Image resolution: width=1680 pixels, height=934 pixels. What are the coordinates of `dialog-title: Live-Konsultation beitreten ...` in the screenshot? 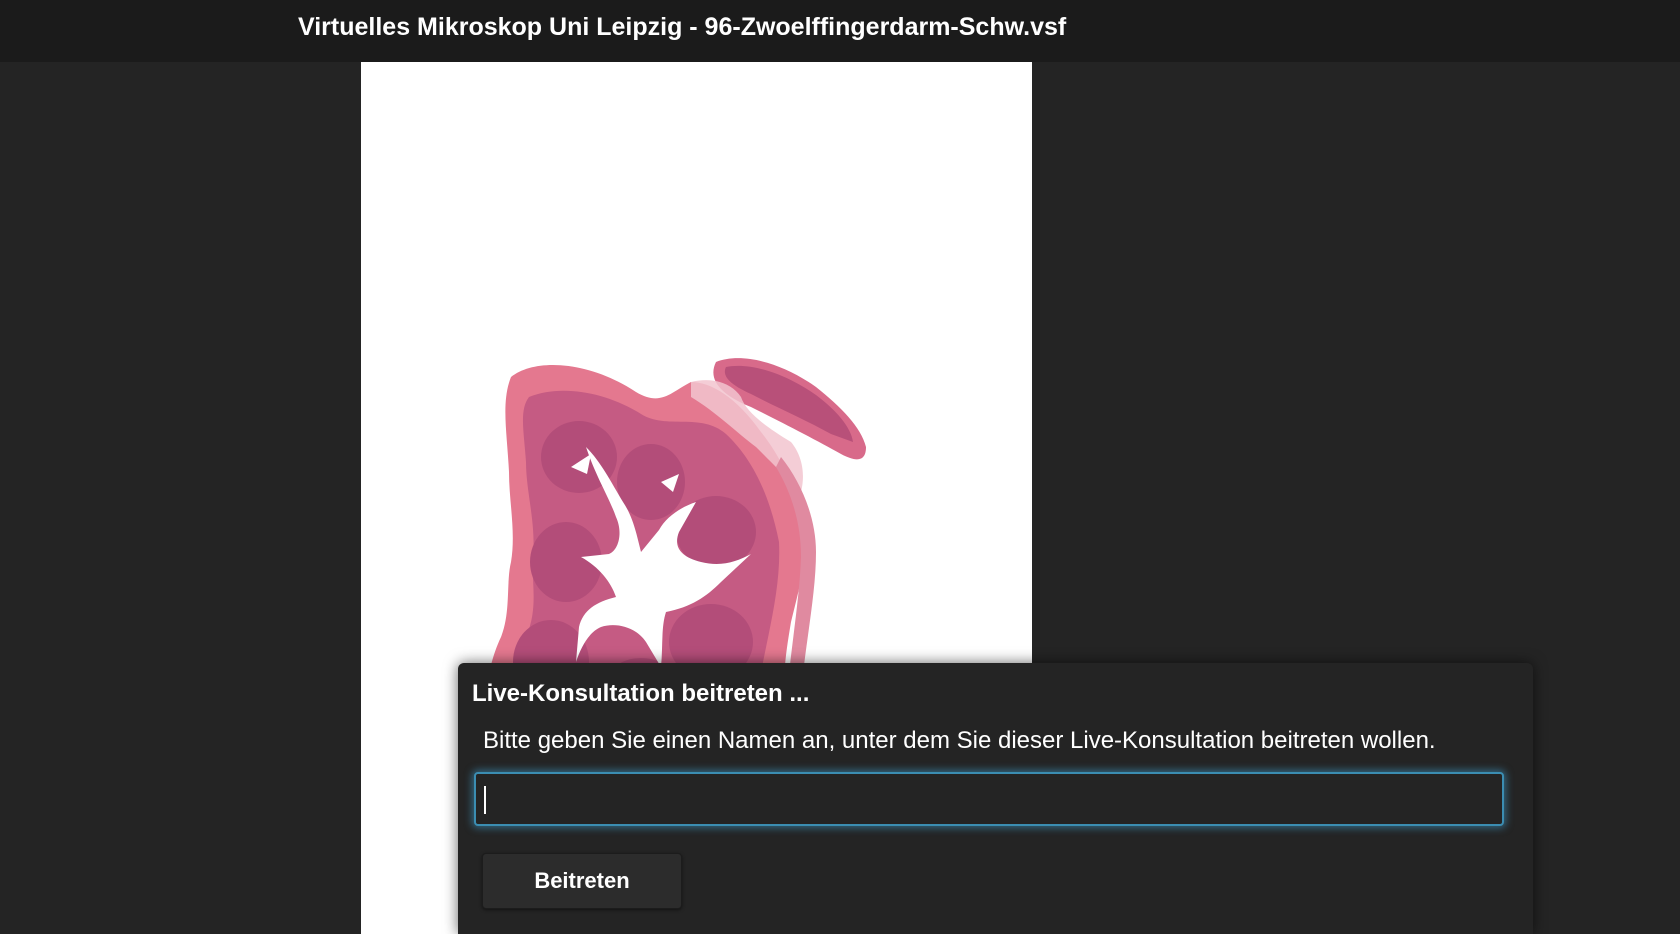 It's located at (641, 693).